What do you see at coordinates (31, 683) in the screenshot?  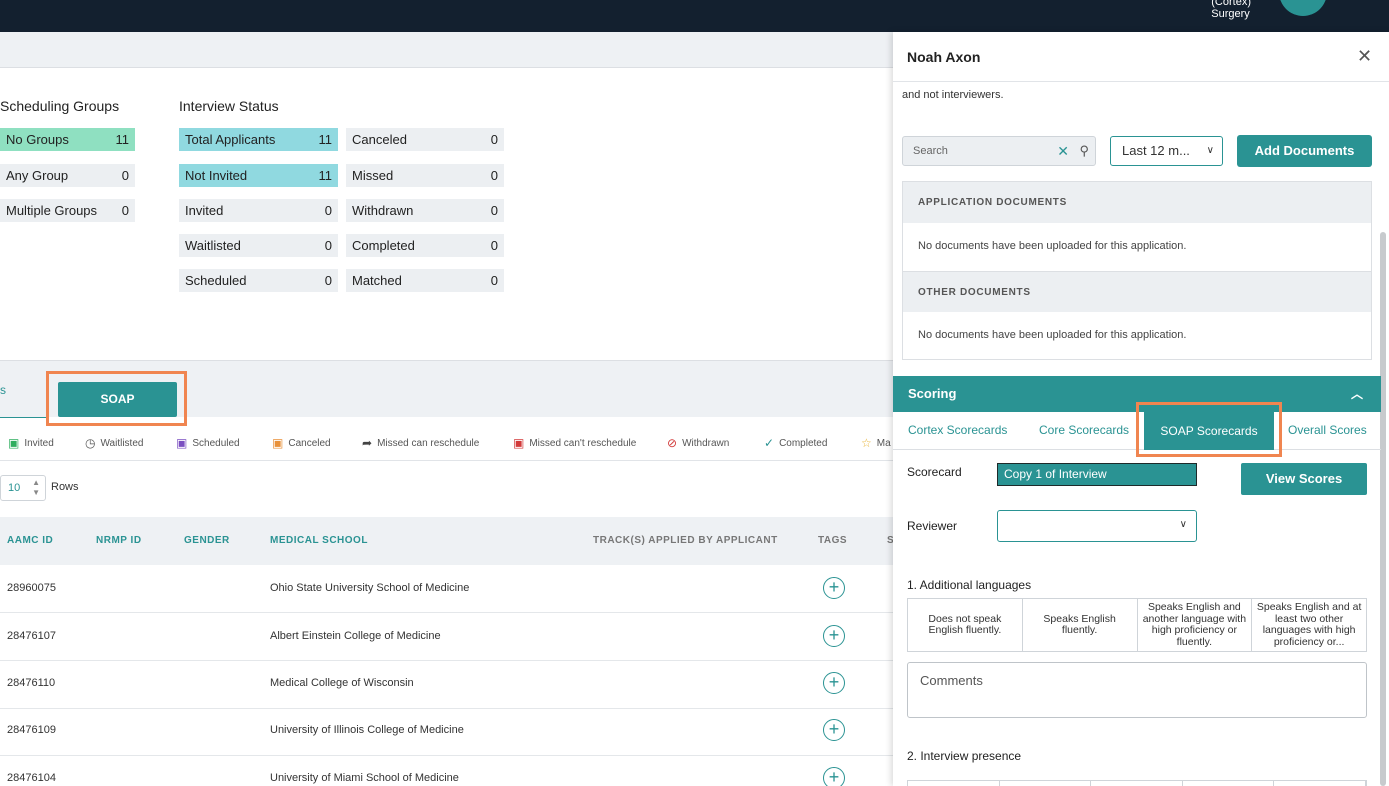 I see `cell-aamc-id: 28476110` at bounding box center [31, 683].